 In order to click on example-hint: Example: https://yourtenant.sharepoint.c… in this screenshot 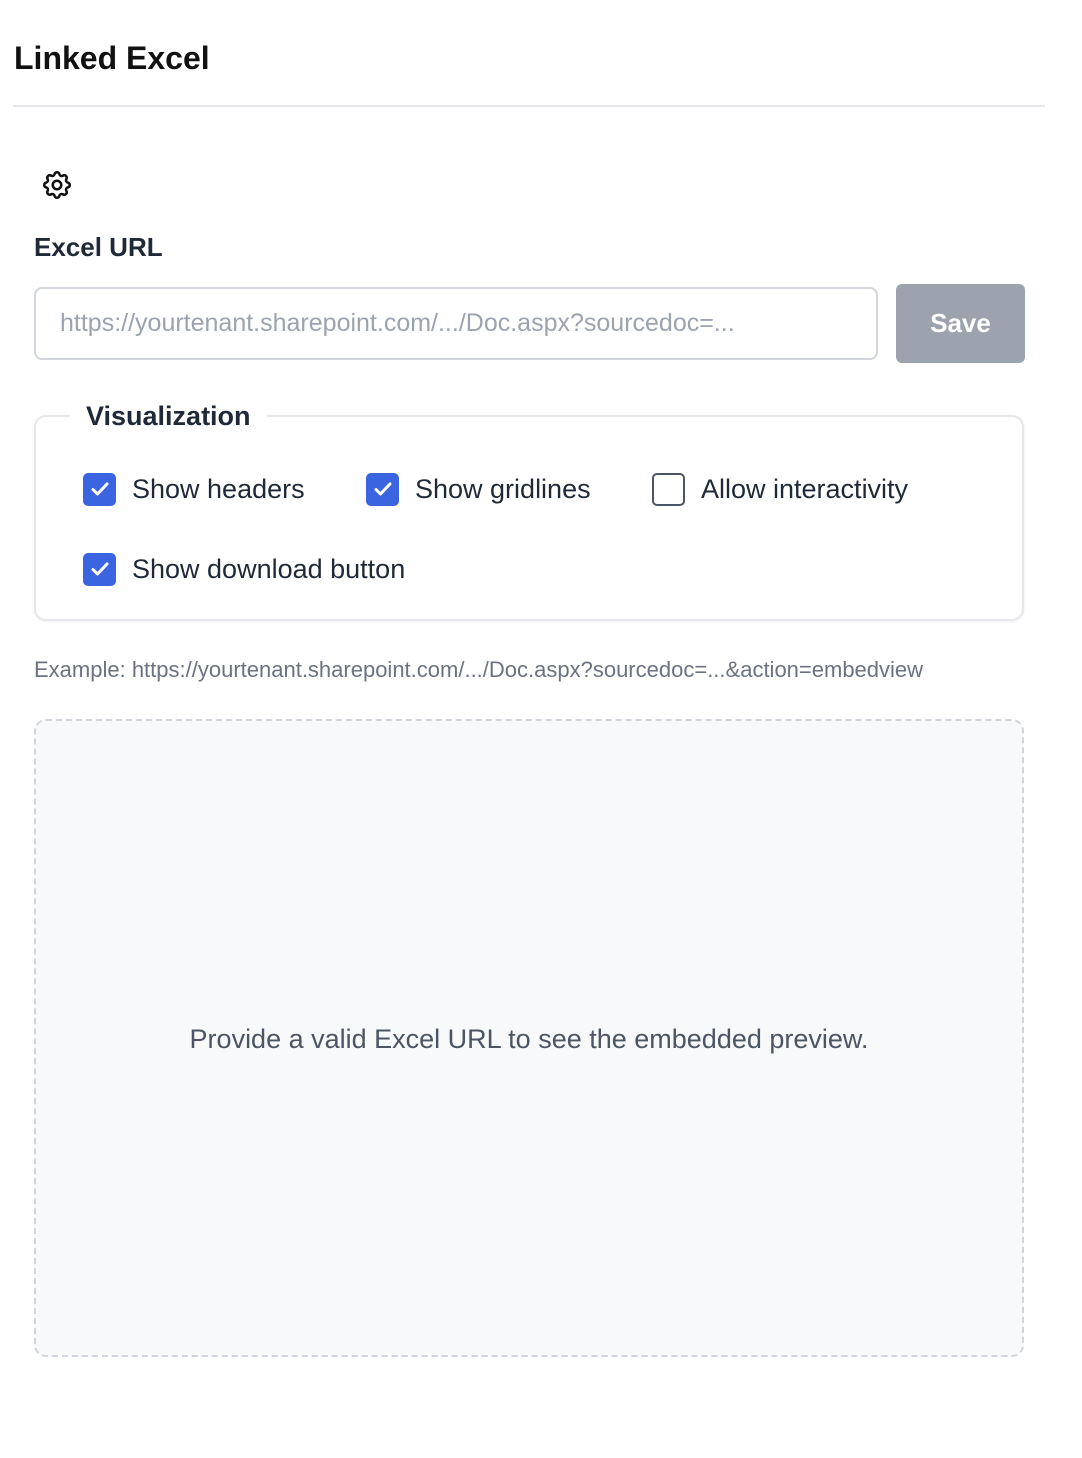, I will do `click(479, 669)`.